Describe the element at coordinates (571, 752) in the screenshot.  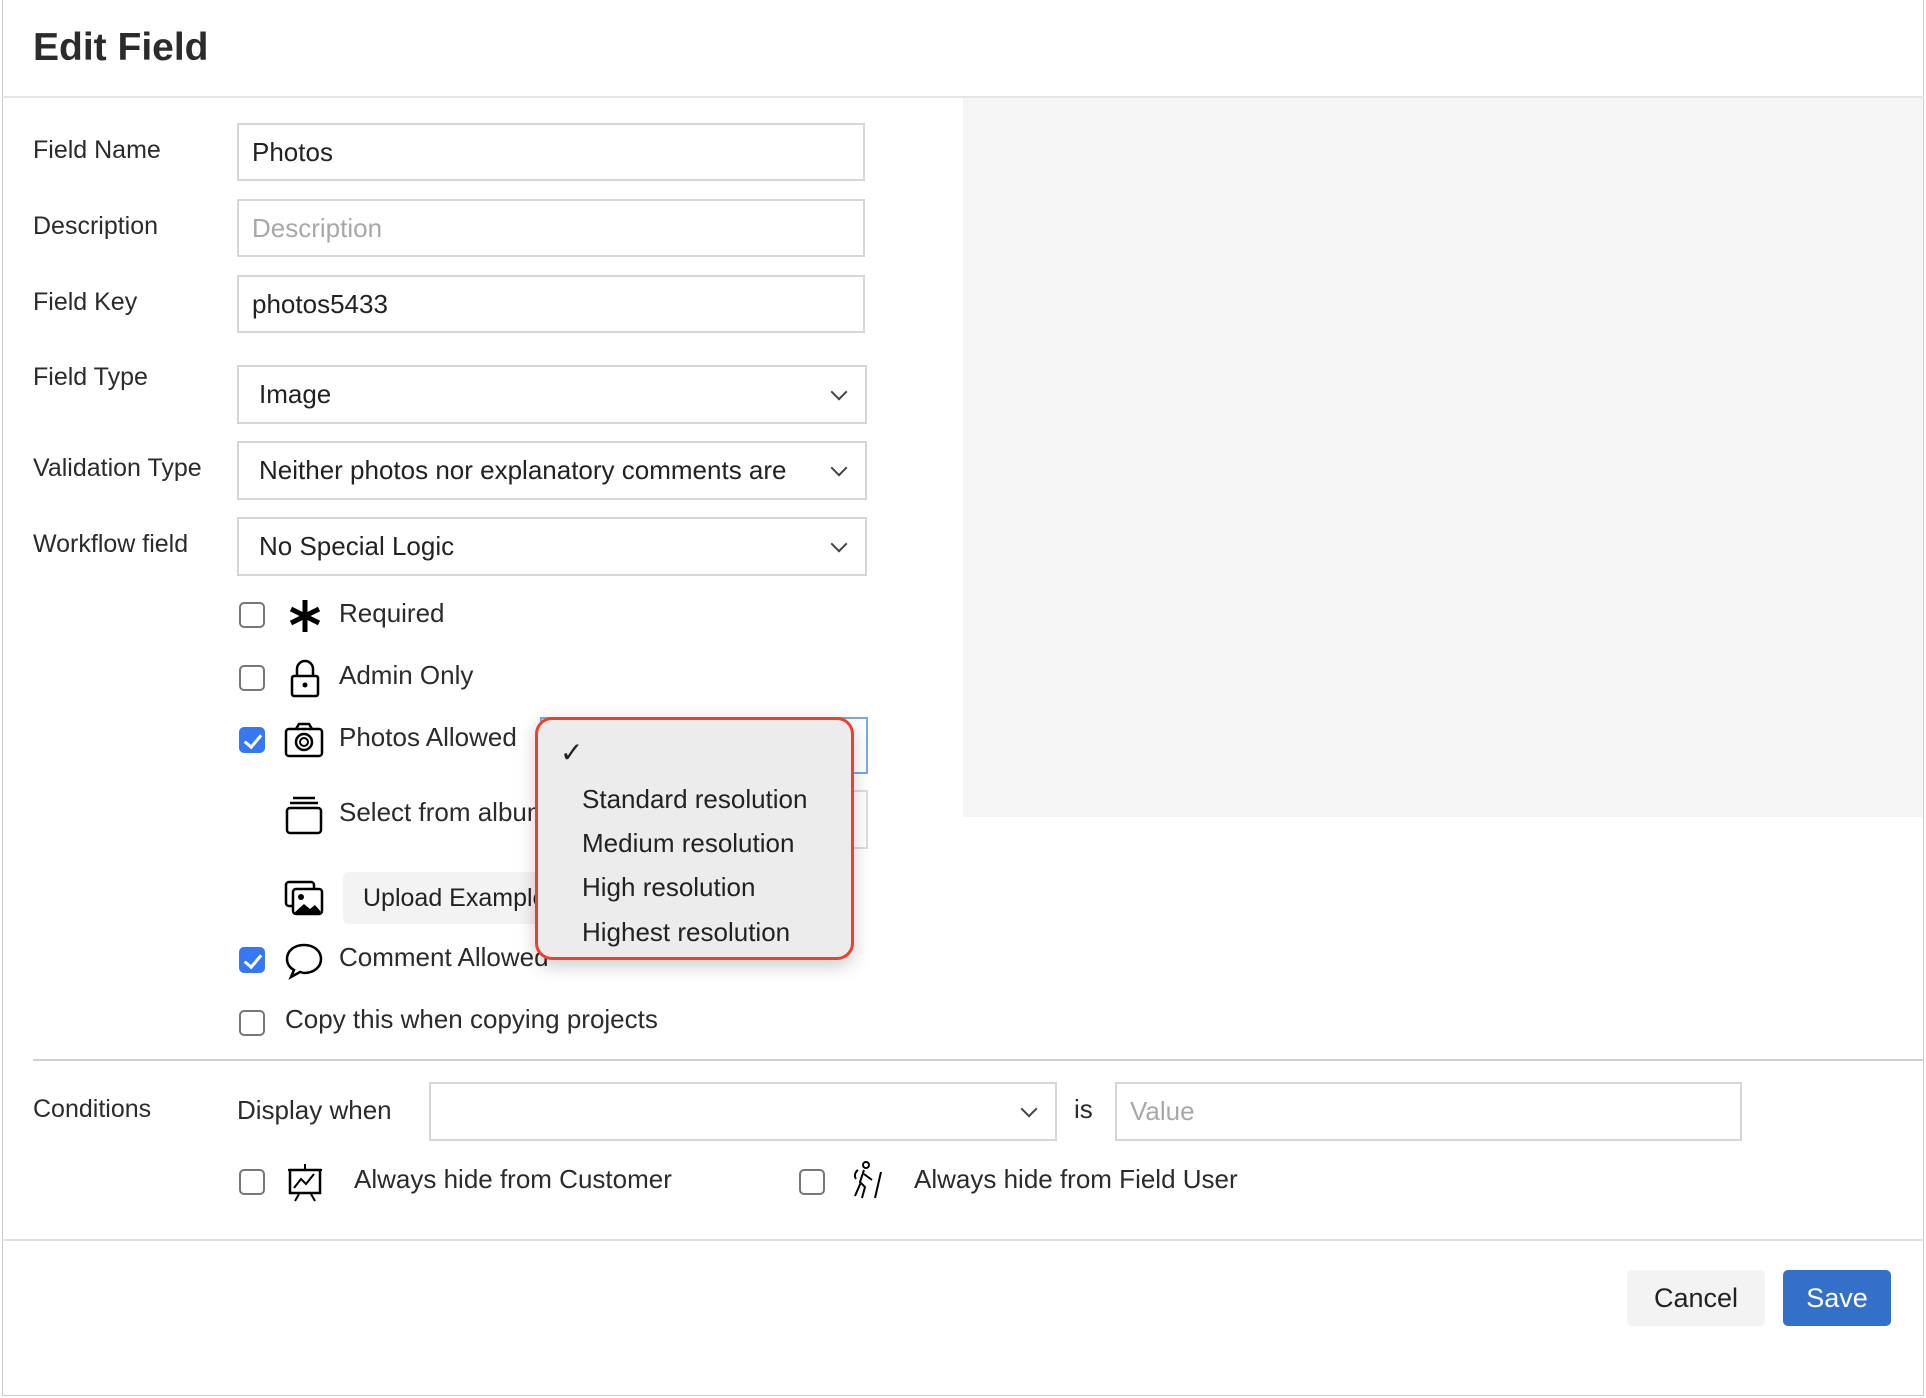
I see `check-icon: ✓` at that location.